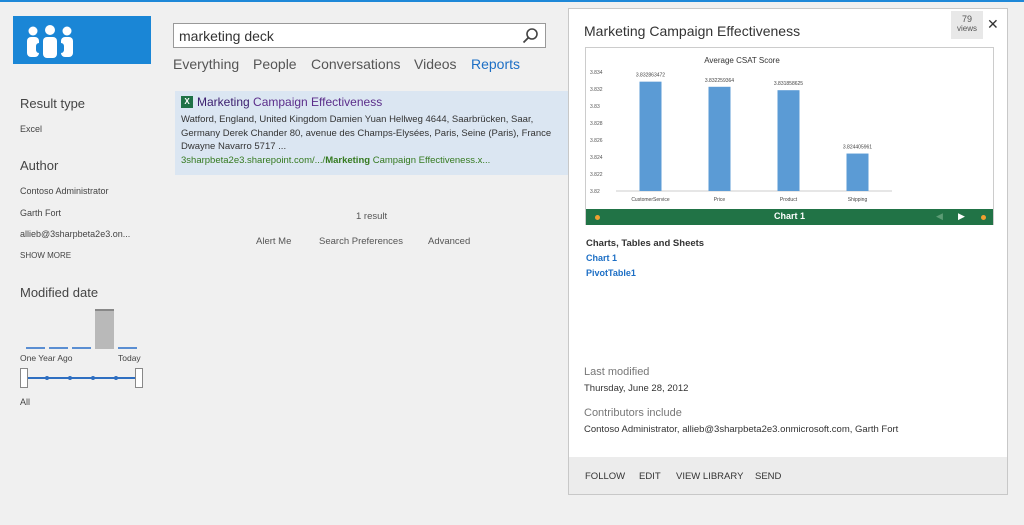  Describe the element at coordinates (788, 84) in the screenshot. I see `data-label: 3.831858625` at that location.